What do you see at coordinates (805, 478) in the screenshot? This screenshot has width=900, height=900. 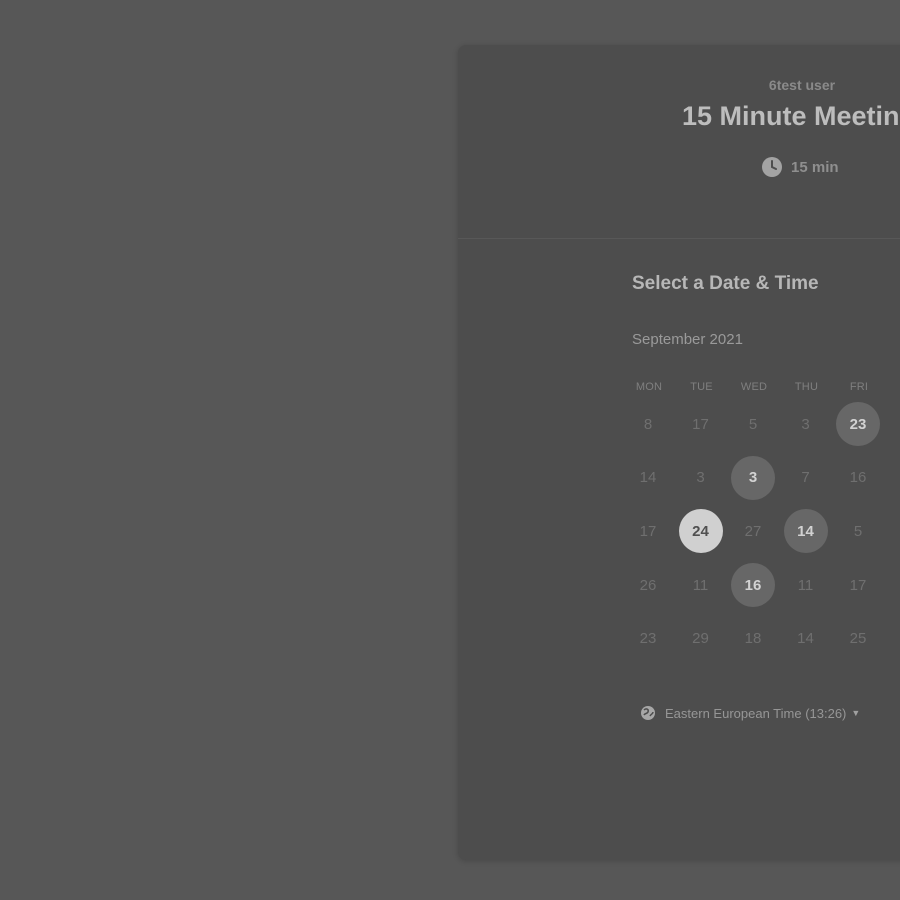 I see `calendar-day: 7` at bounding box center [805, 478].